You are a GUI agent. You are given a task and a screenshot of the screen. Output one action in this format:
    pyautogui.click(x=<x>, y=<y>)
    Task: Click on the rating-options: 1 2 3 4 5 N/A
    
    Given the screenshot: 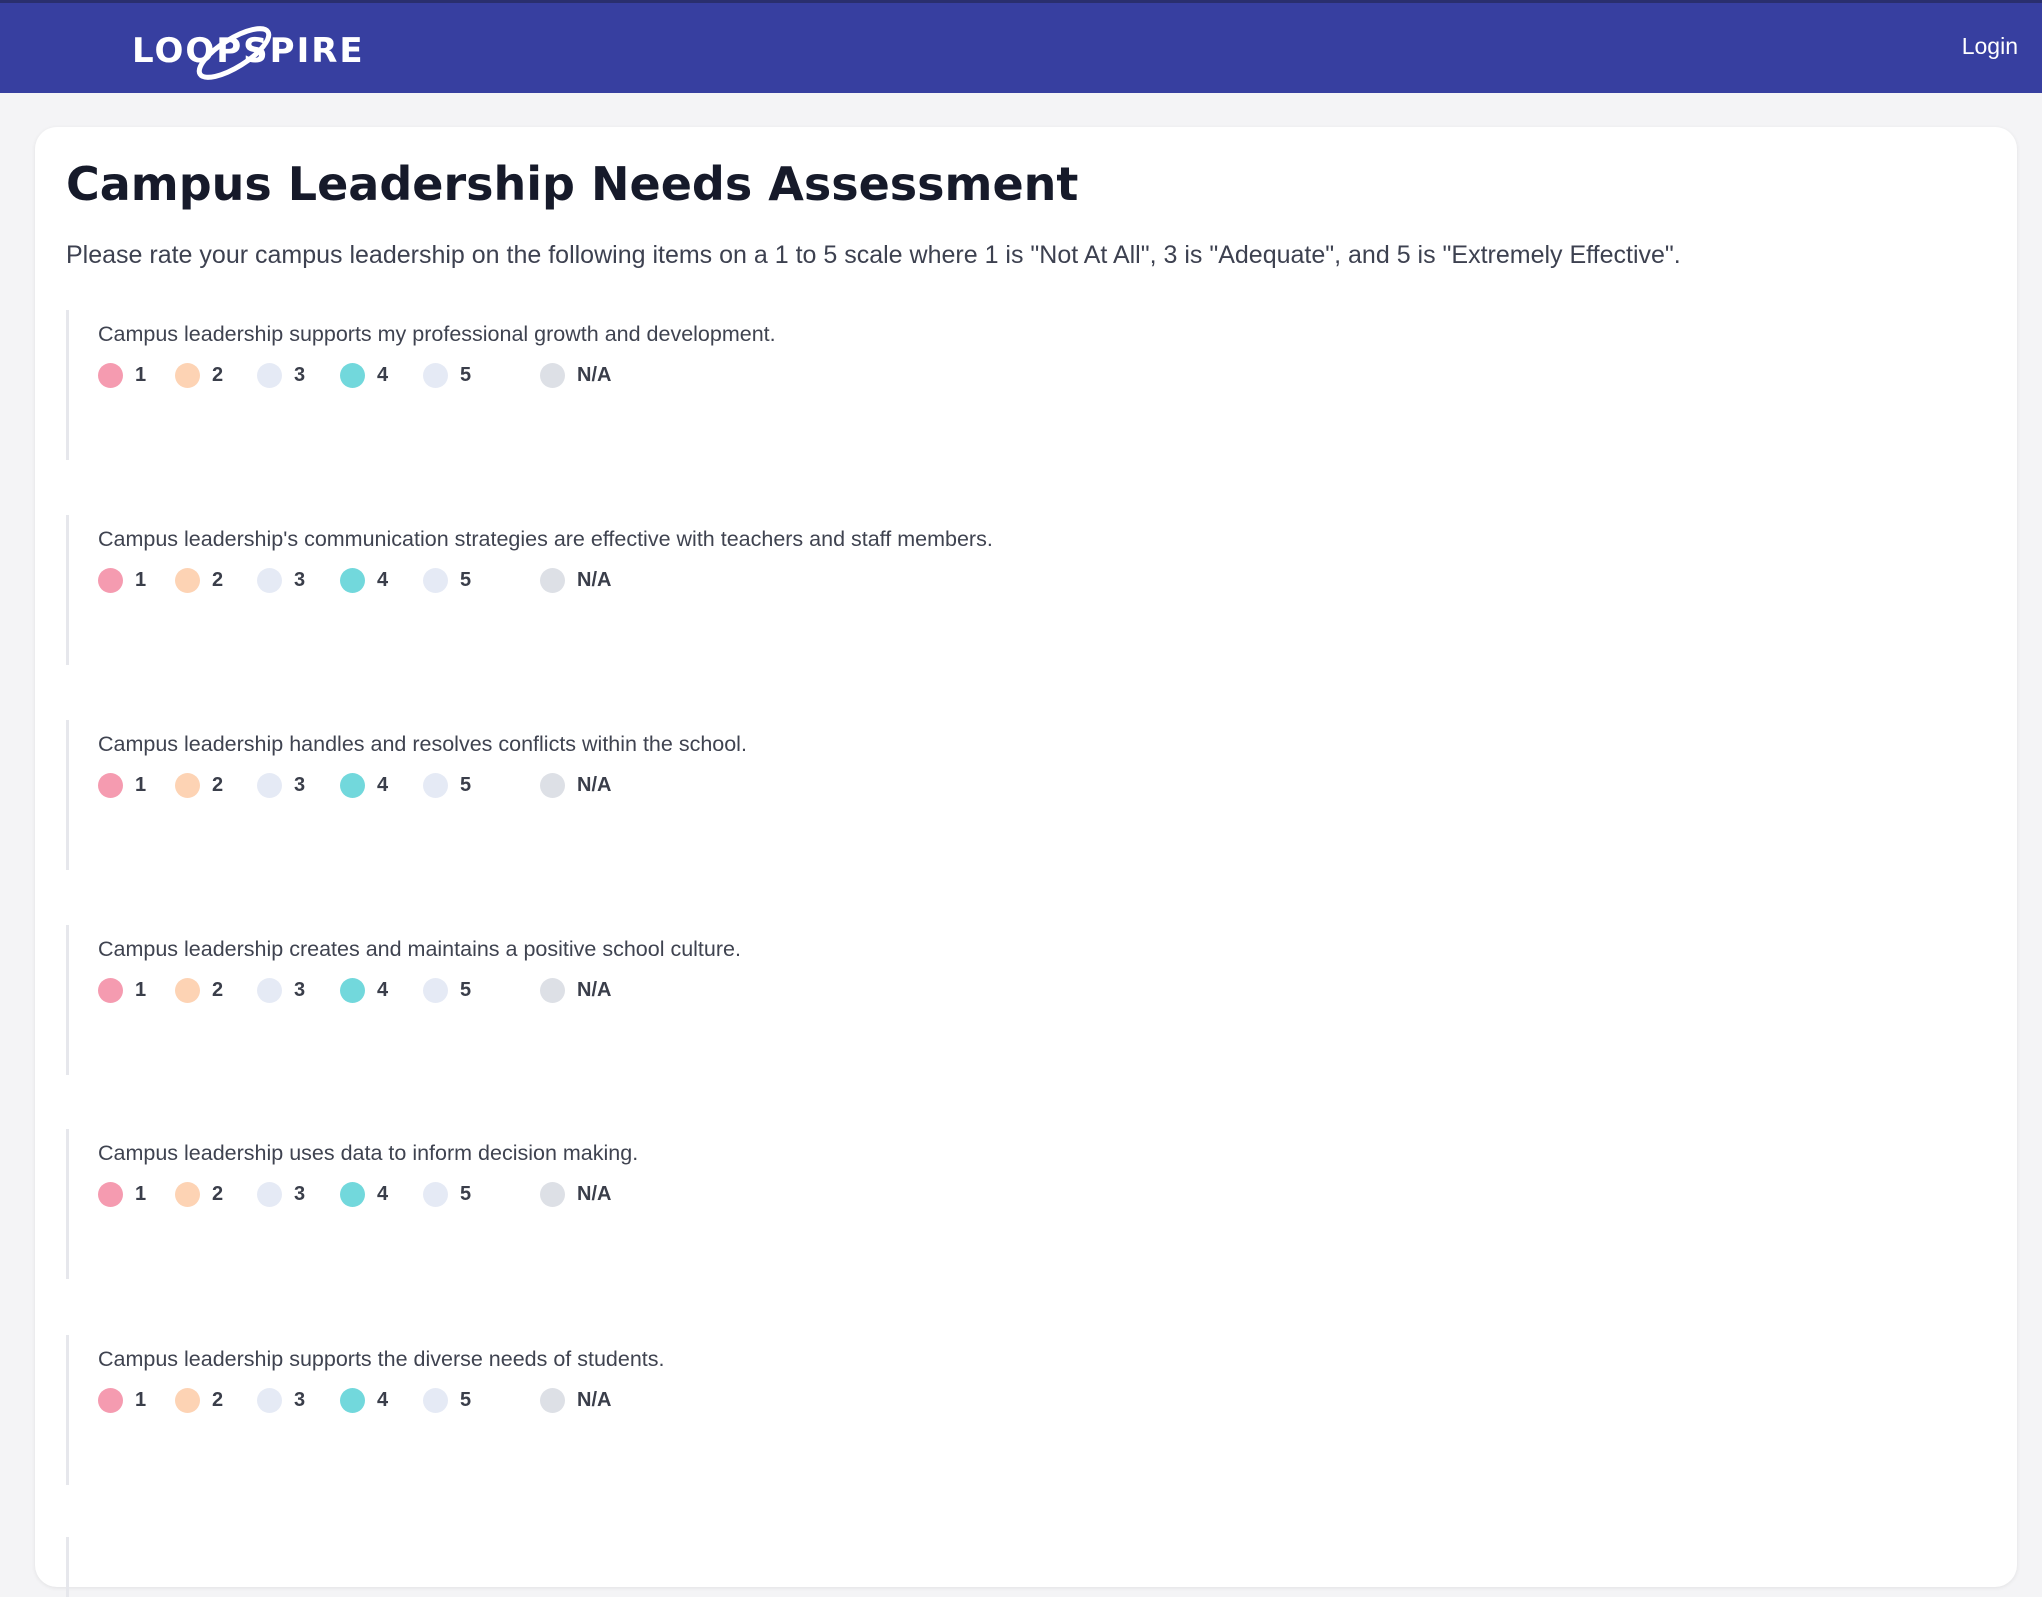 What is the action you would take?
    pyautogui.click(x=398, y=375)
    